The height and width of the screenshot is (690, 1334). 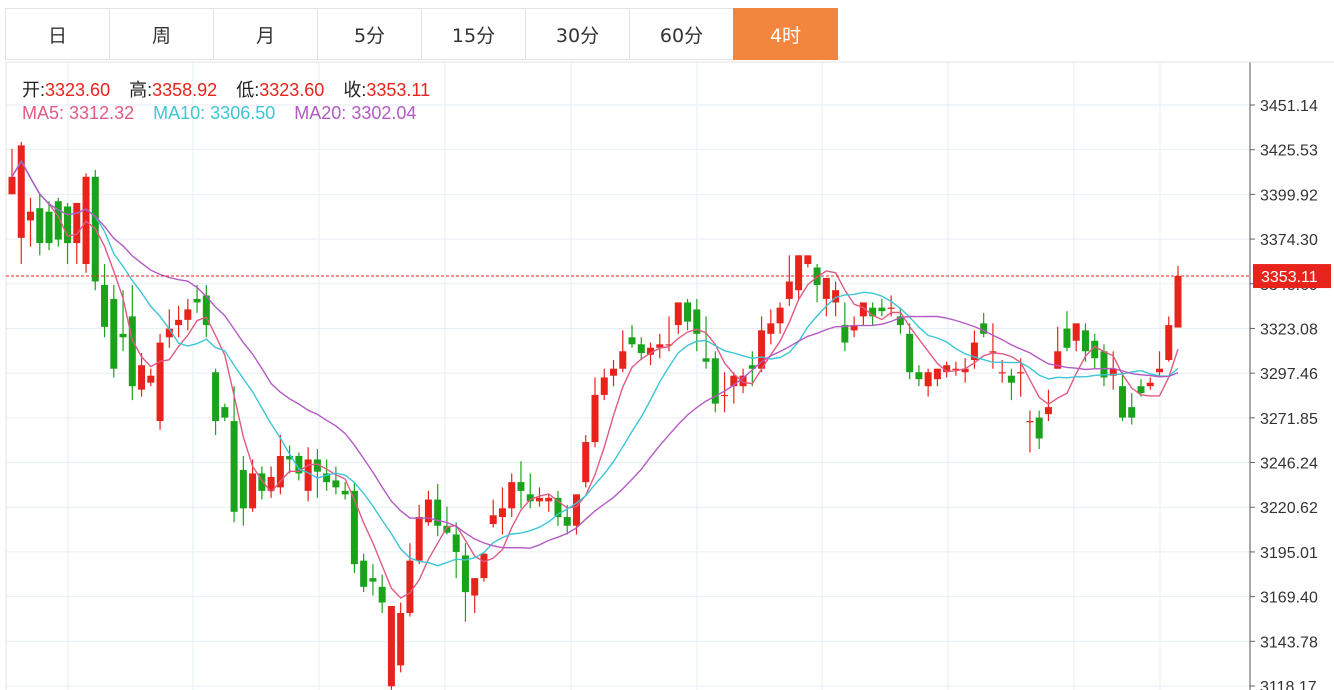 What do you see at coordinates (1289, 464) in the screenshot?
I see `y-tick-label-8: 3246.24` at bounding box center [1289, 464].